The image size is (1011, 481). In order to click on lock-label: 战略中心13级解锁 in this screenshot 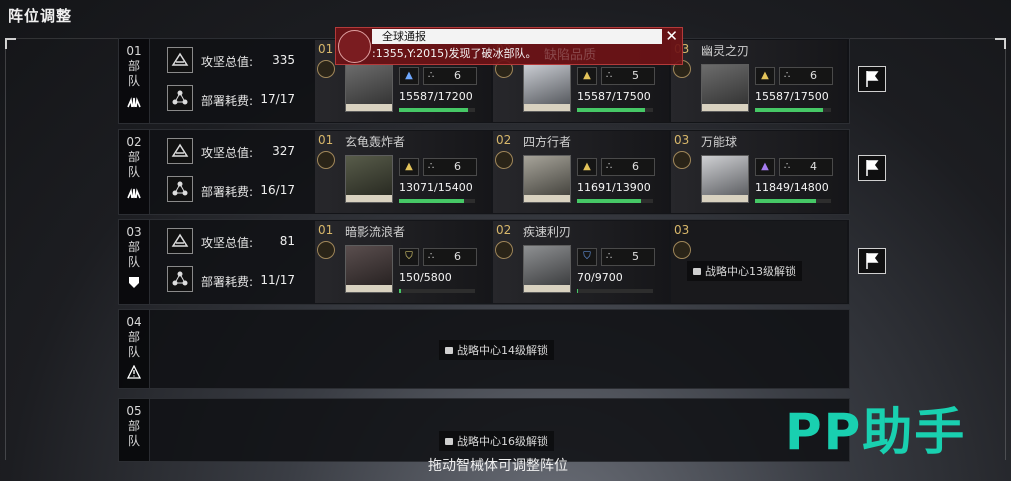, I will do `click(750, 271)`.